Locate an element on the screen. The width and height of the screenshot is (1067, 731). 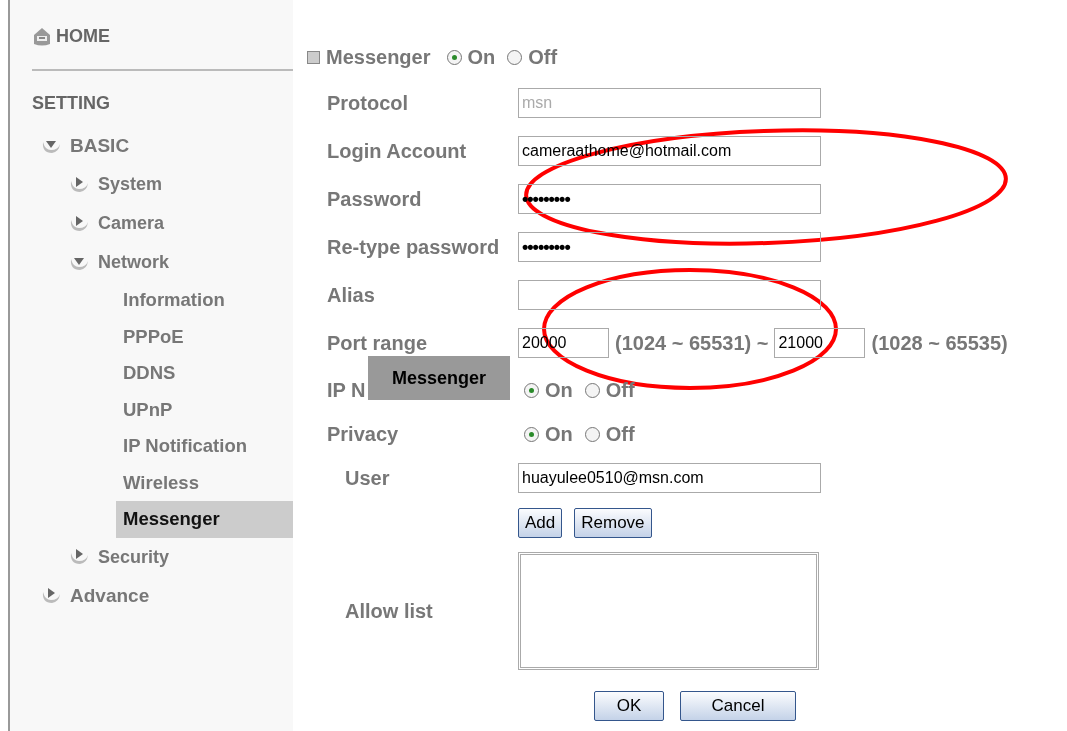
menu-item: Security is located at coordinates (134, 557).